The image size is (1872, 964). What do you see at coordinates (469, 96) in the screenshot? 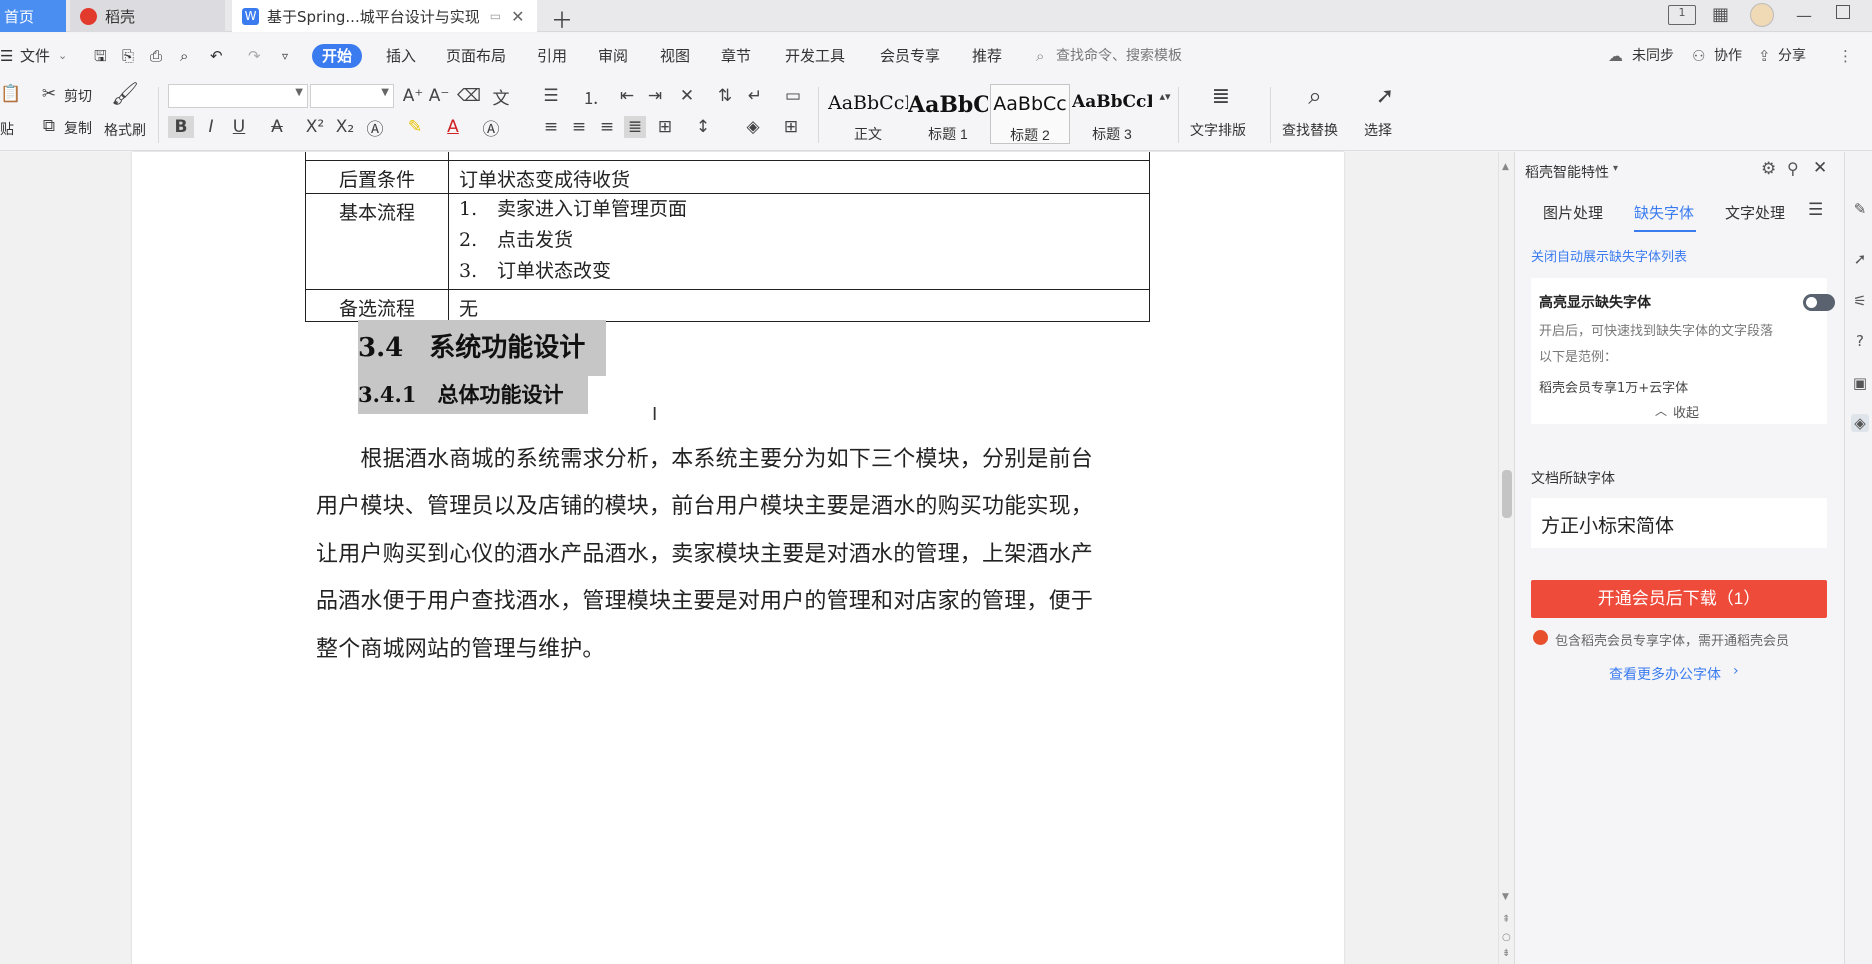
I see `clear-format-icon: ⌫` at bounding box center [469, 96].